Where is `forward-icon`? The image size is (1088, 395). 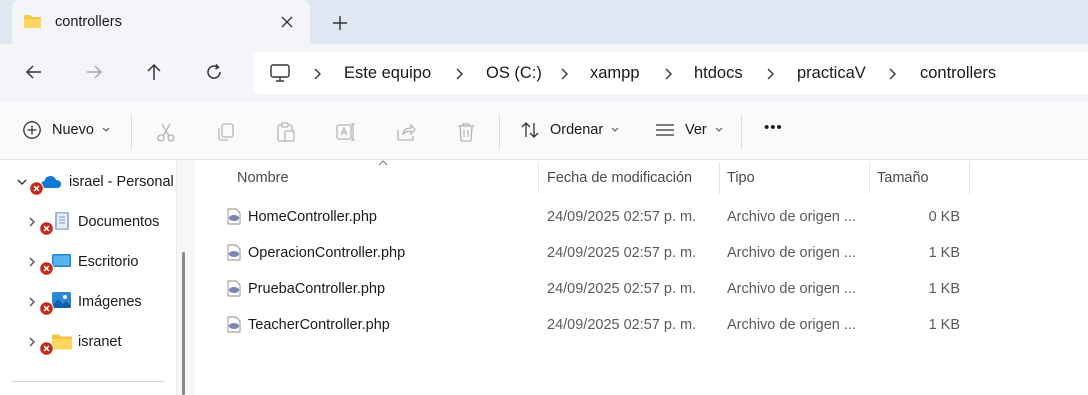
forward-icon is located at coordinates (94, 72).